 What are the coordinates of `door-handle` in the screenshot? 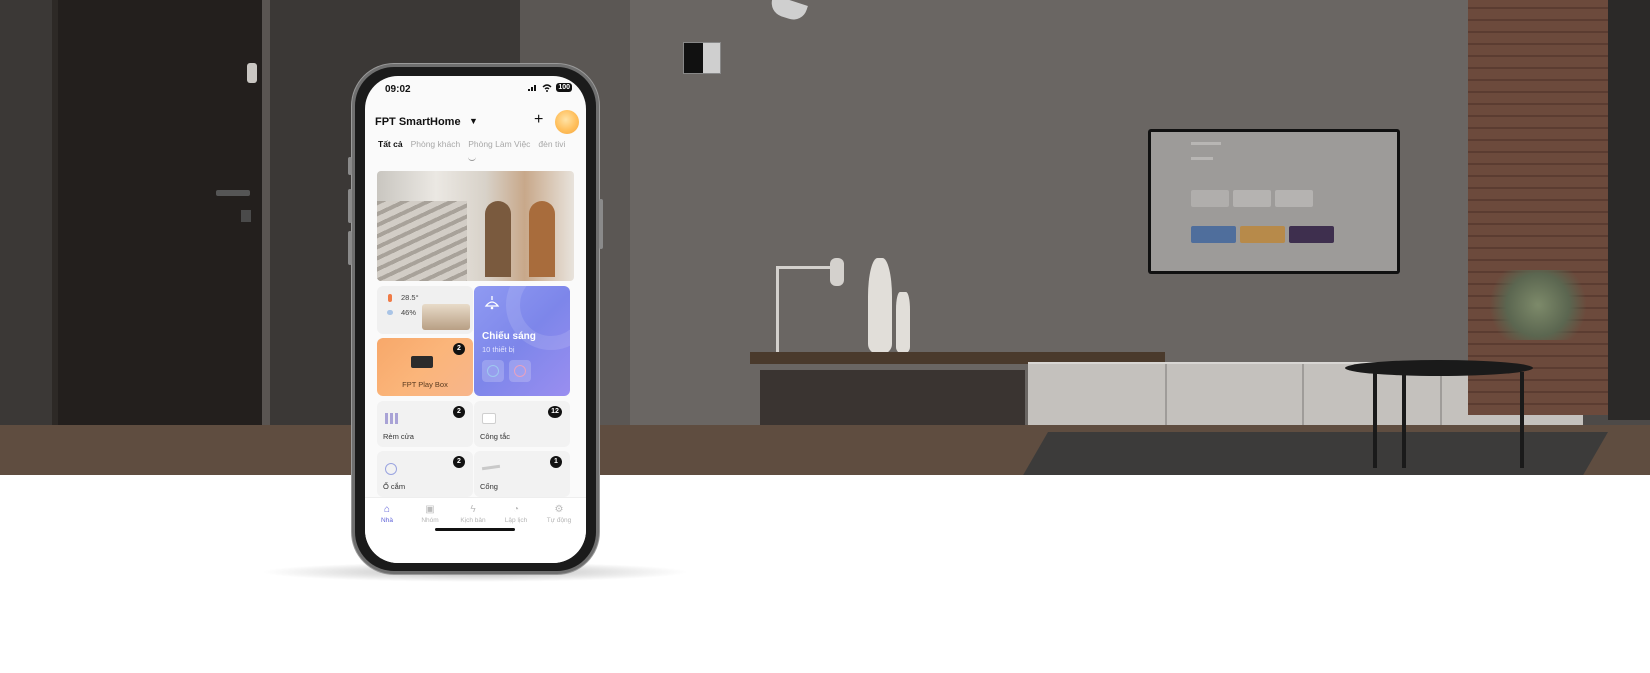 It's located at (233, 193).